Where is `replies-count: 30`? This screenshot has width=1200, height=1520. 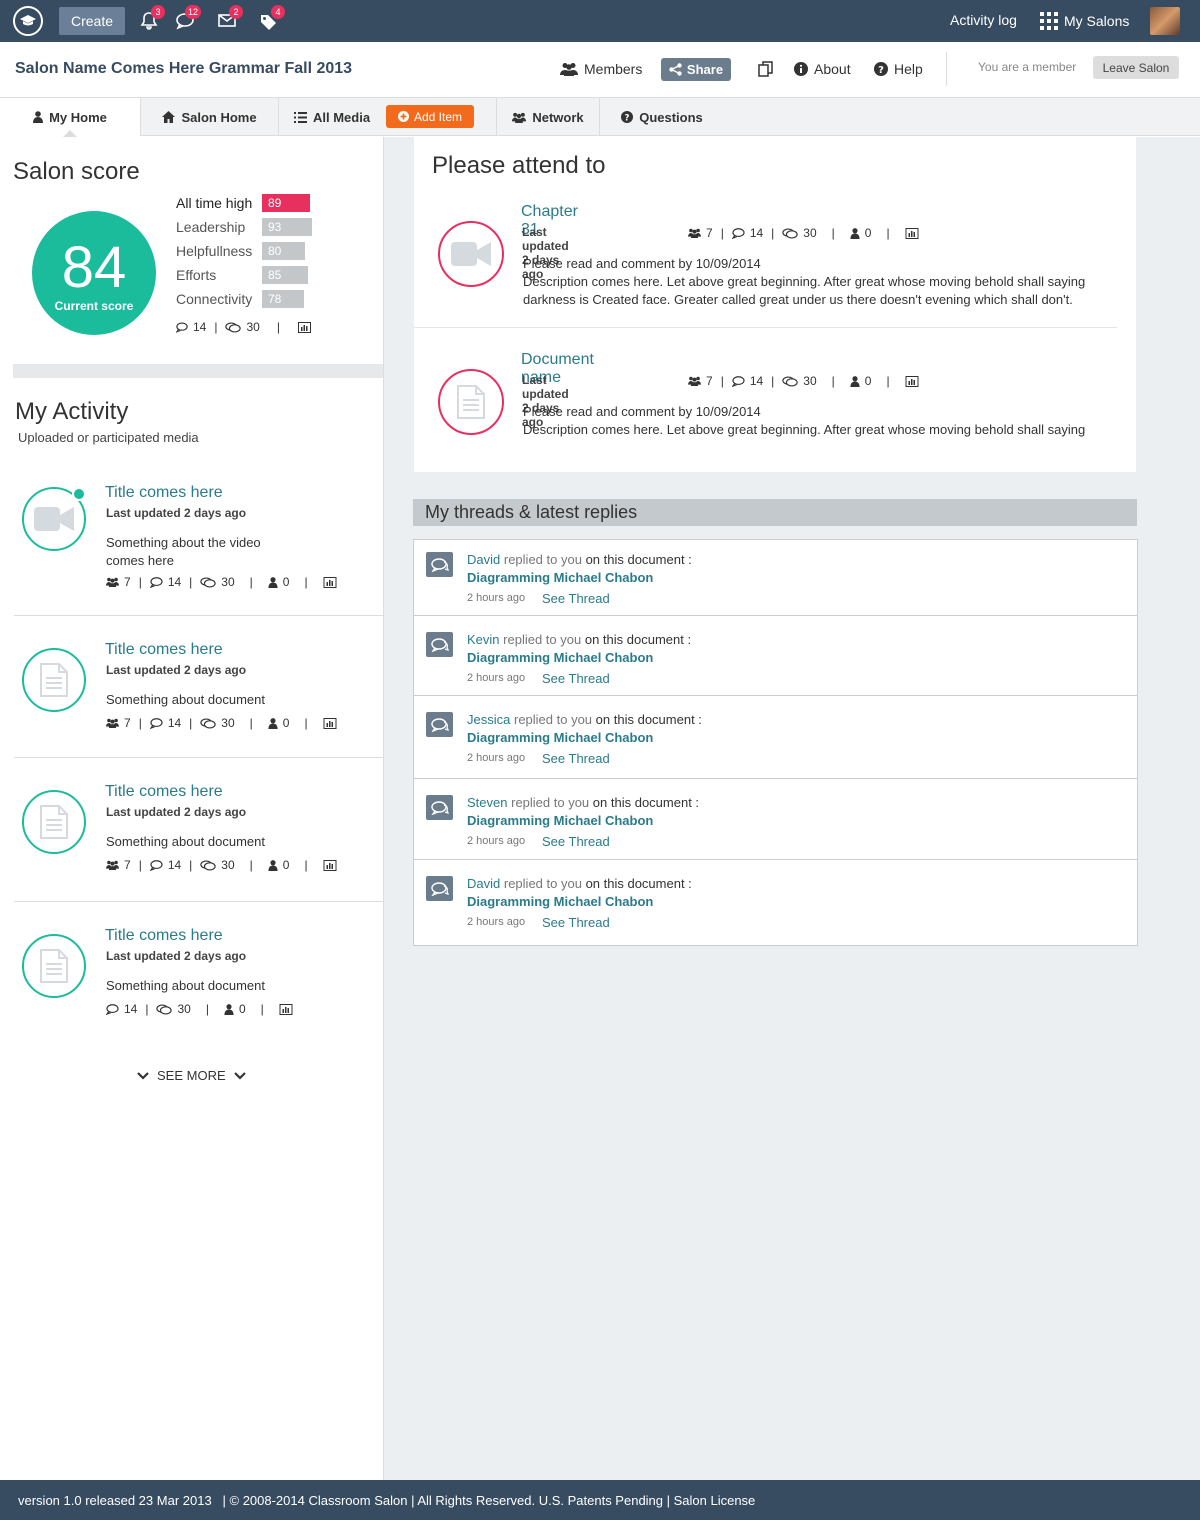 replies-count: 30 is located at coordinates (228, 865).